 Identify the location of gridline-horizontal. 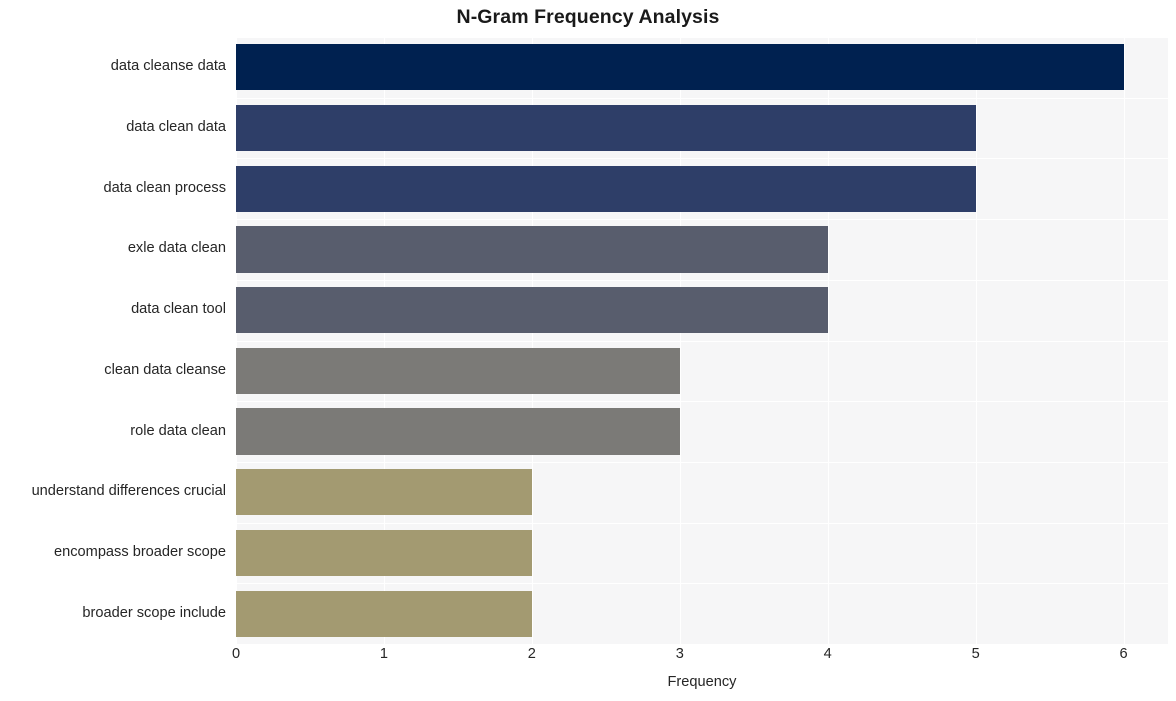
(702, 644).